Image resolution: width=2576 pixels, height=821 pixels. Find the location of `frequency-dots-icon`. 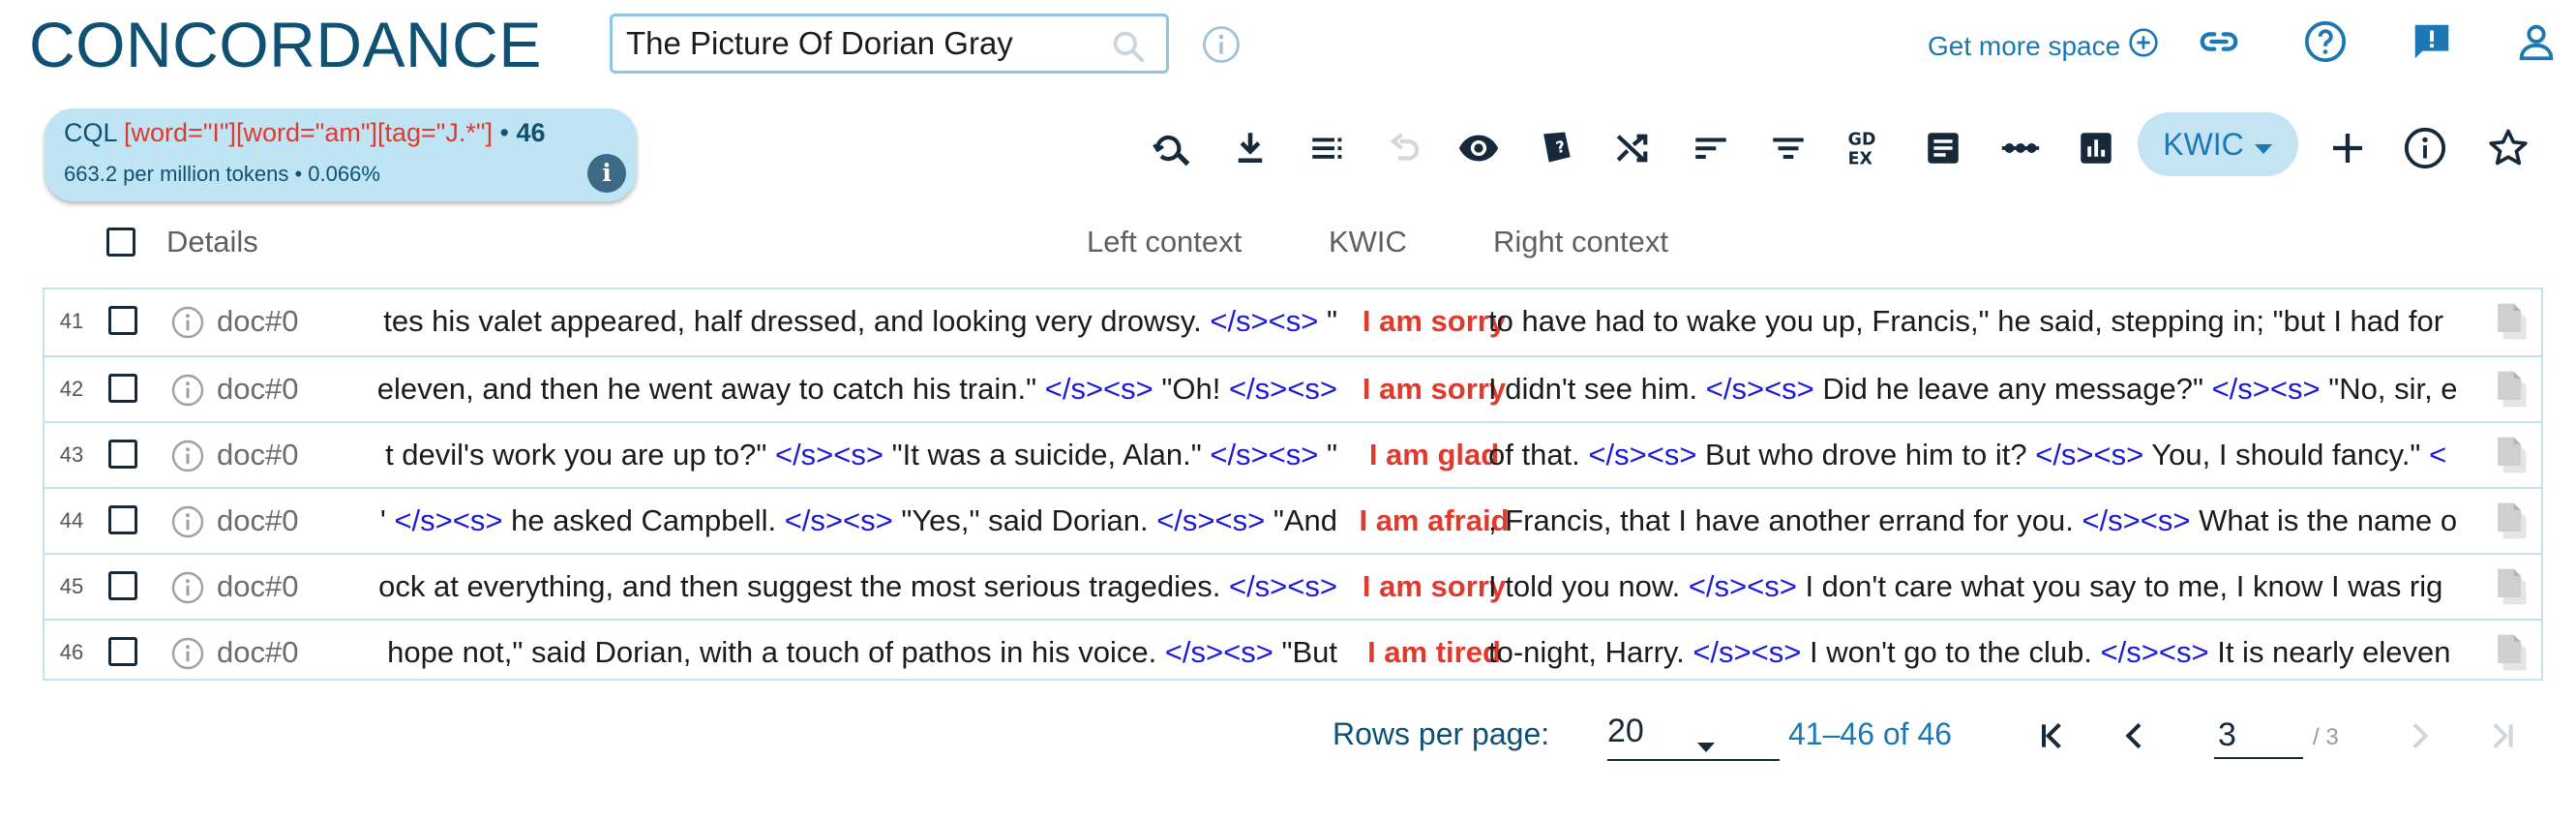

frequency-dots-icon is located at coordinates (2020, 148).